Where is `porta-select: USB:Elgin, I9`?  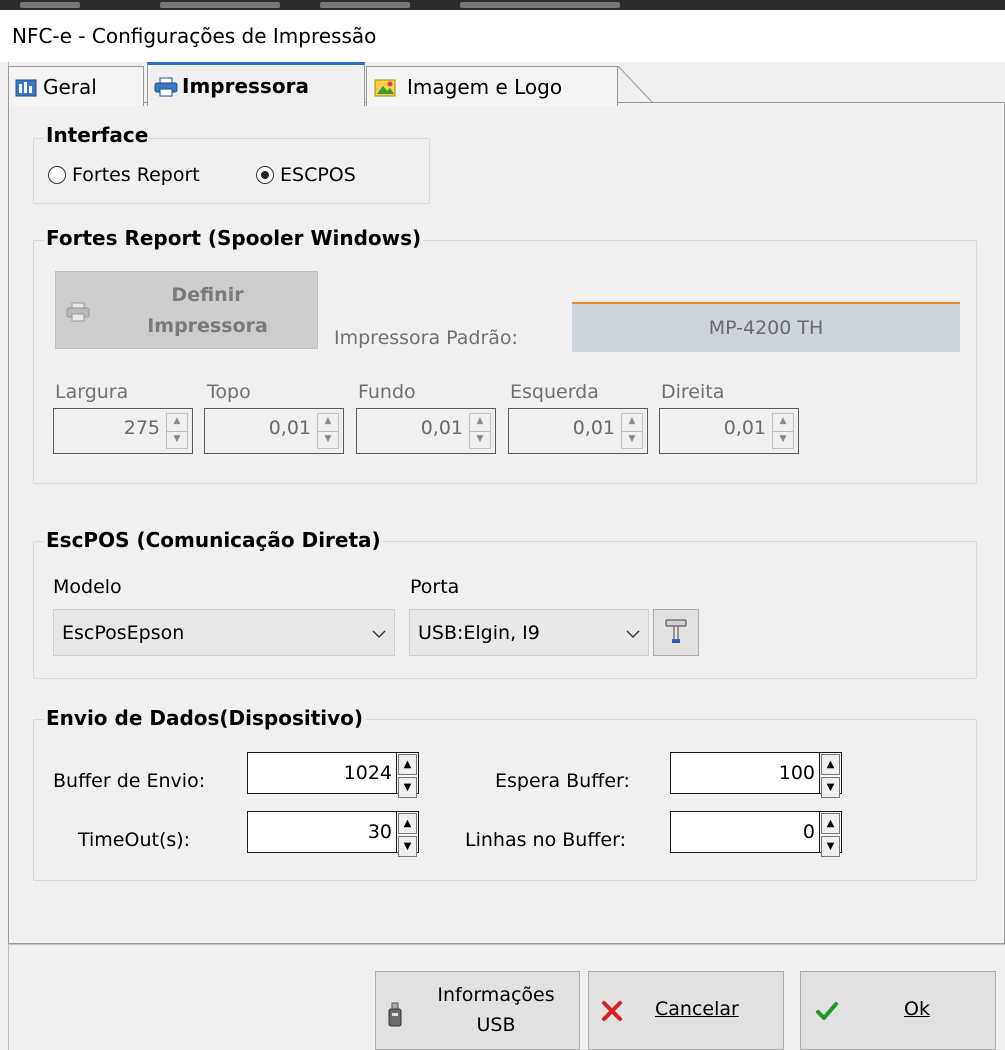
porta-select: USB:Elgin, I9 is located at coordinates (529, 632).